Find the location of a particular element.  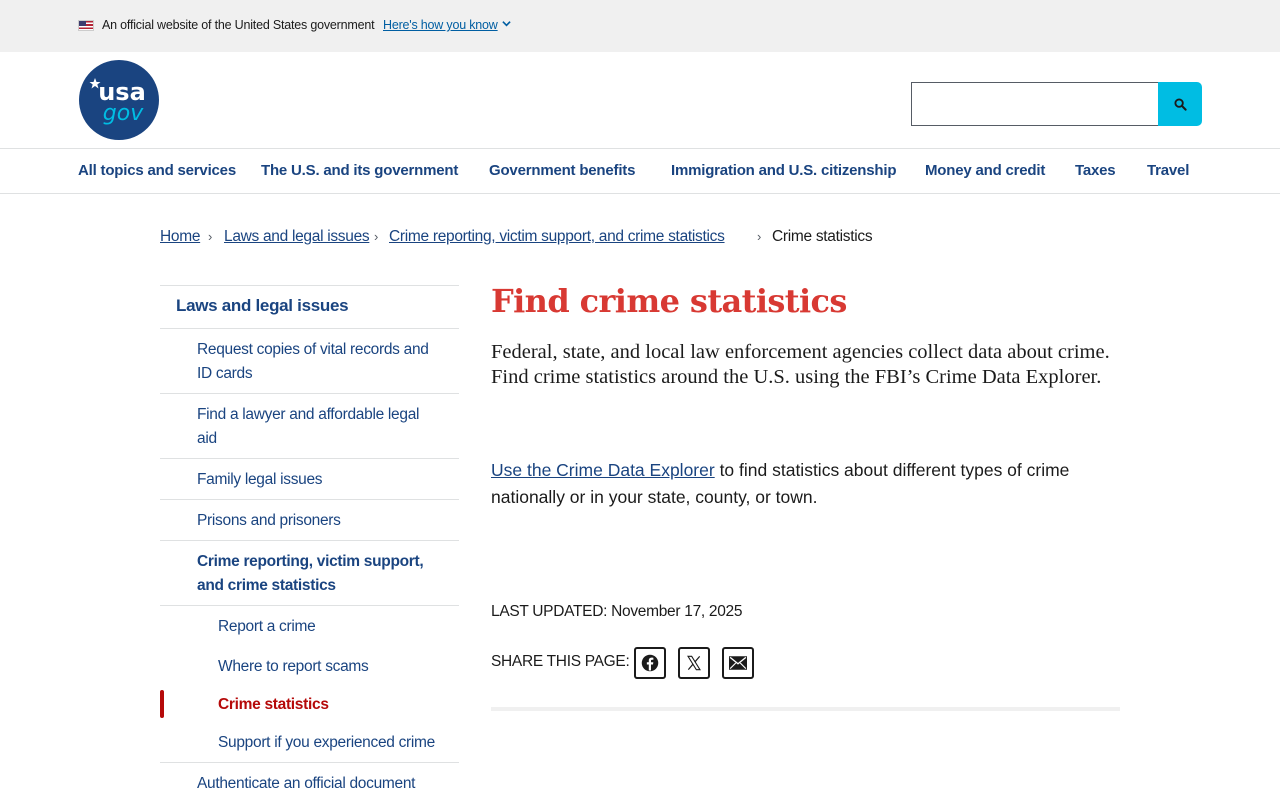

page-title: Find crime statistics is located at coordinates (669, 301).